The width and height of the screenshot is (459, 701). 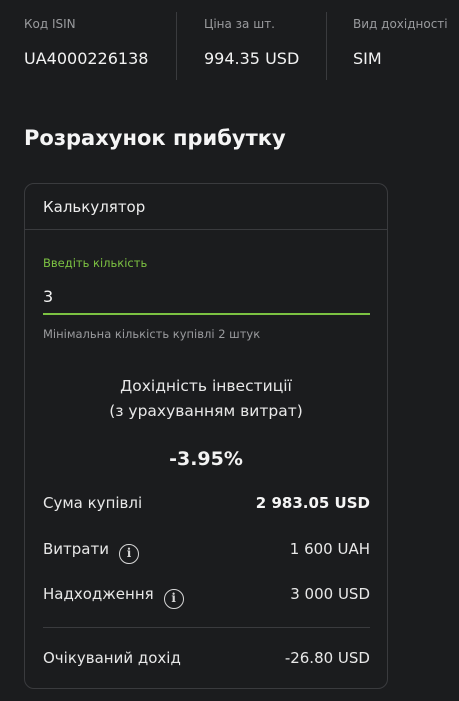 I want to click on purchase-sum-value: 2 983.05 USD, so click(x=312, y=503).